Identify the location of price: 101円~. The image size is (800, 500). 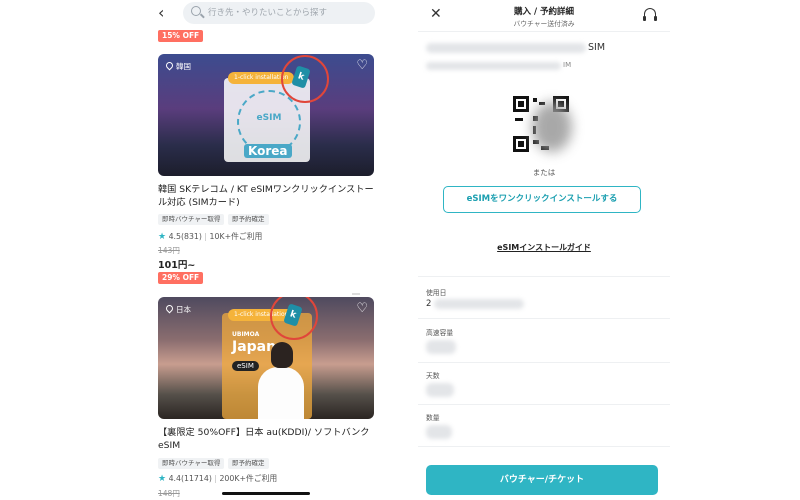
(177, 265).